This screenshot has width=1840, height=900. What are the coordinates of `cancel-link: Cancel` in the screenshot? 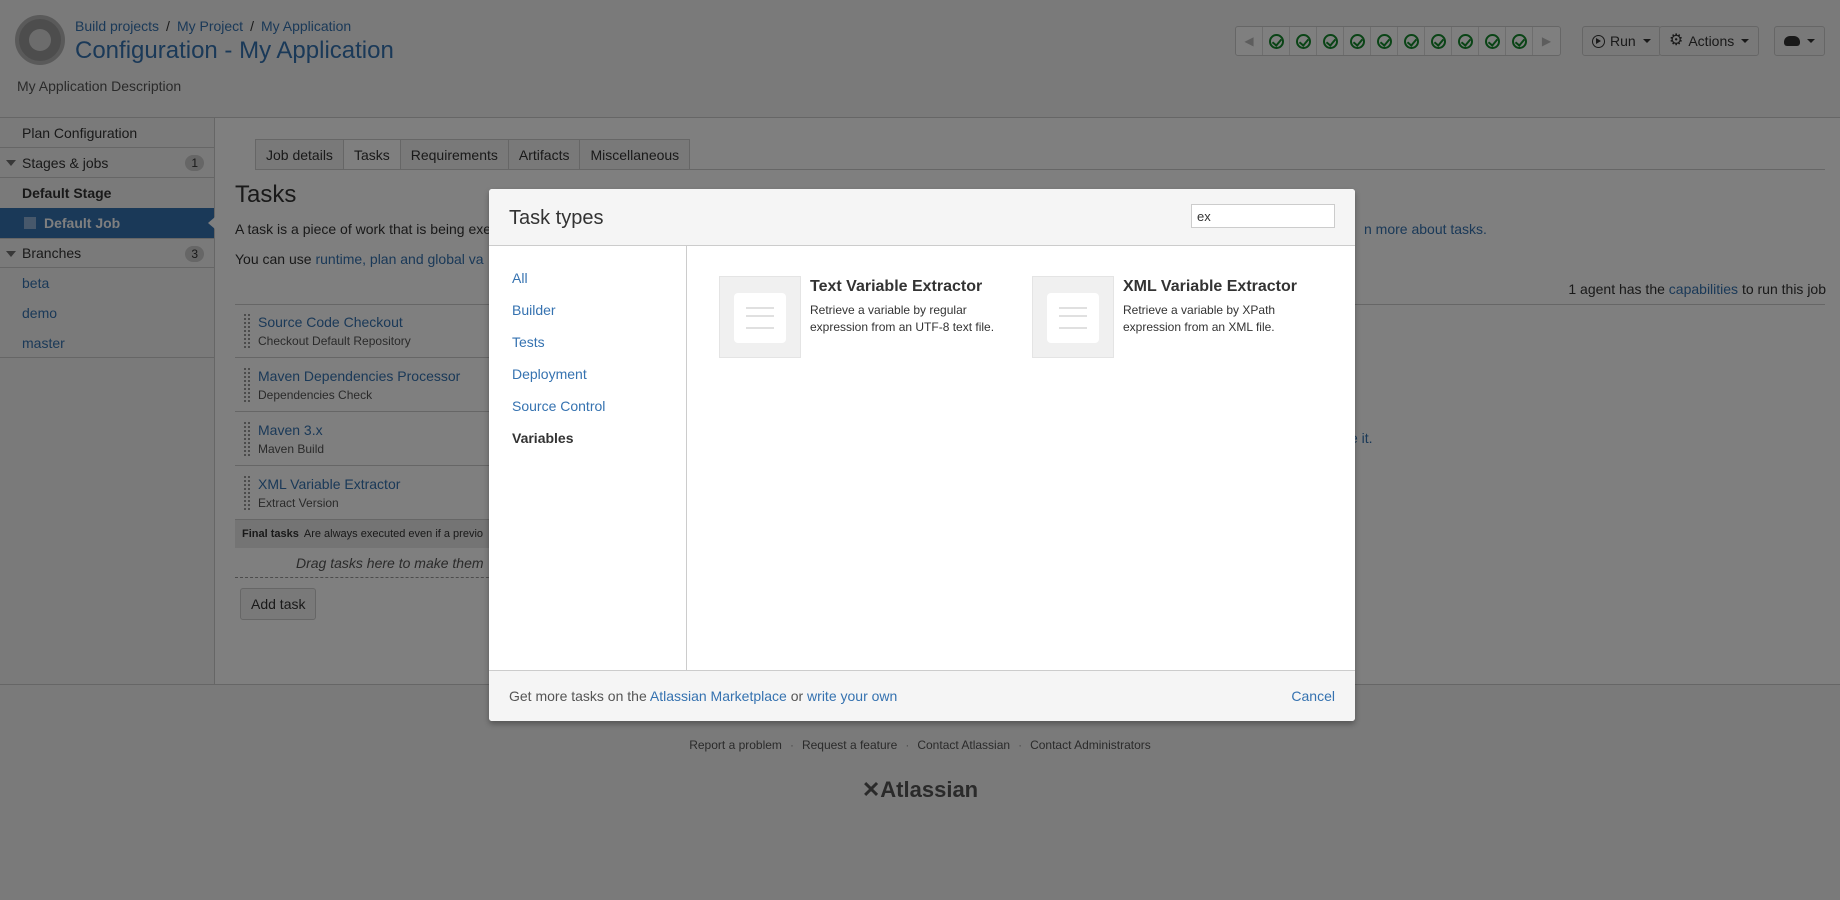 It's located at (1313, 696).